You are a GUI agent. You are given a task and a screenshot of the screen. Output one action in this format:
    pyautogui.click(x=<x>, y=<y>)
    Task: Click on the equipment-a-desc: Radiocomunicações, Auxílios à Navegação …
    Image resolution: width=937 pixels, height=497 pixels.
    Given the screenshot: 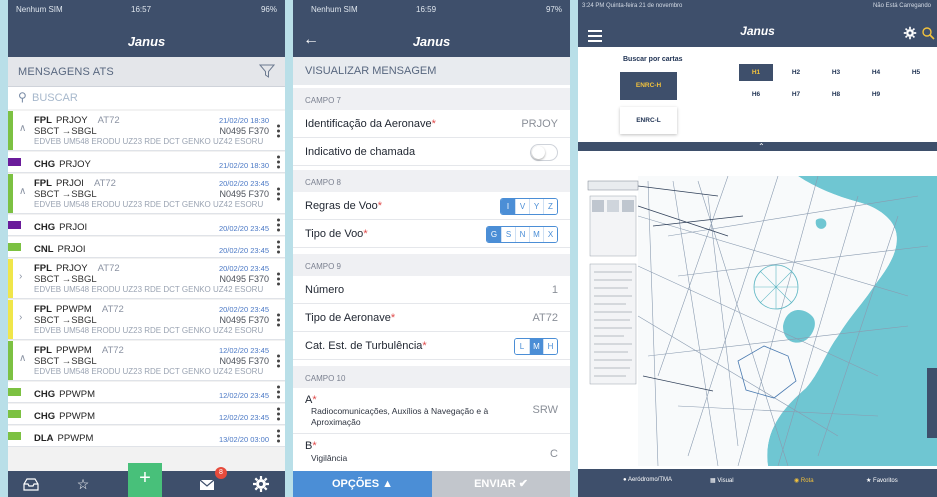 What is the action you would take?
    pyautogui.click(x=400, y=416)
    